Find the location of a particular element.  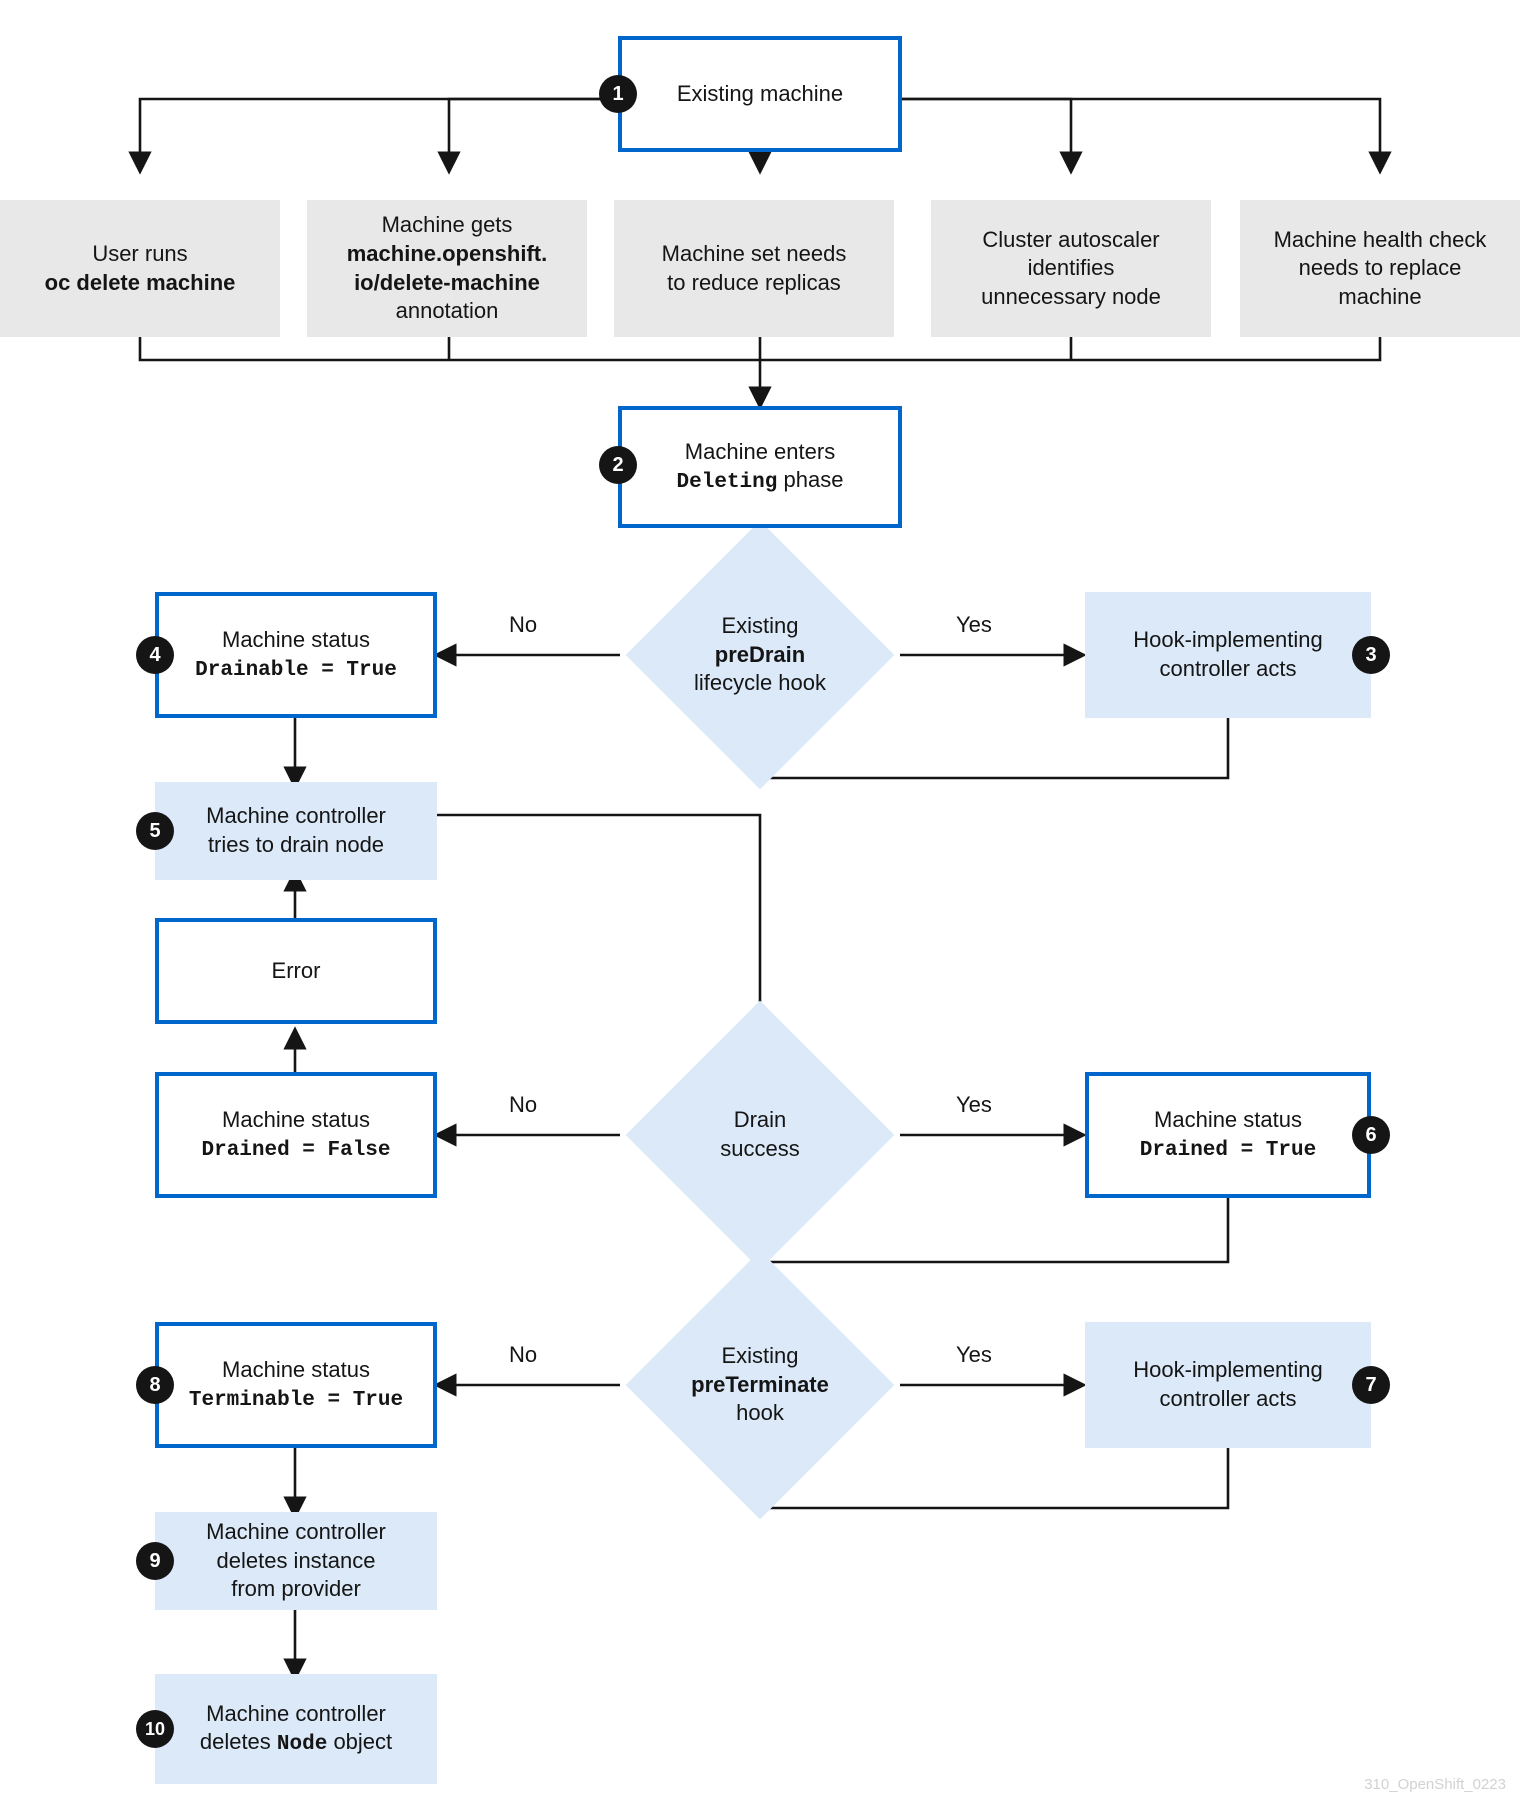

trigger-machineset-line2: to reduce replicas is located at coordinates (754, 282).